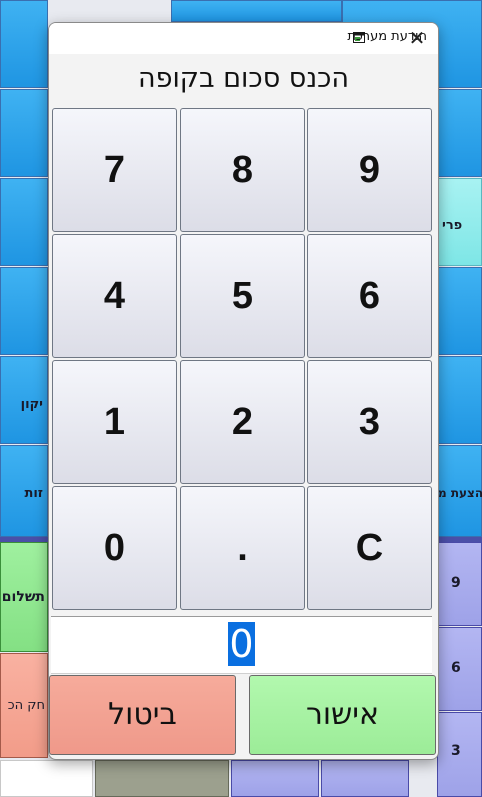 Image resolution: width=482 pixels, height=797 pixels. Describe the element at coordinates (369, 296) in the screenshot. I see `key-6: 6` at that location.